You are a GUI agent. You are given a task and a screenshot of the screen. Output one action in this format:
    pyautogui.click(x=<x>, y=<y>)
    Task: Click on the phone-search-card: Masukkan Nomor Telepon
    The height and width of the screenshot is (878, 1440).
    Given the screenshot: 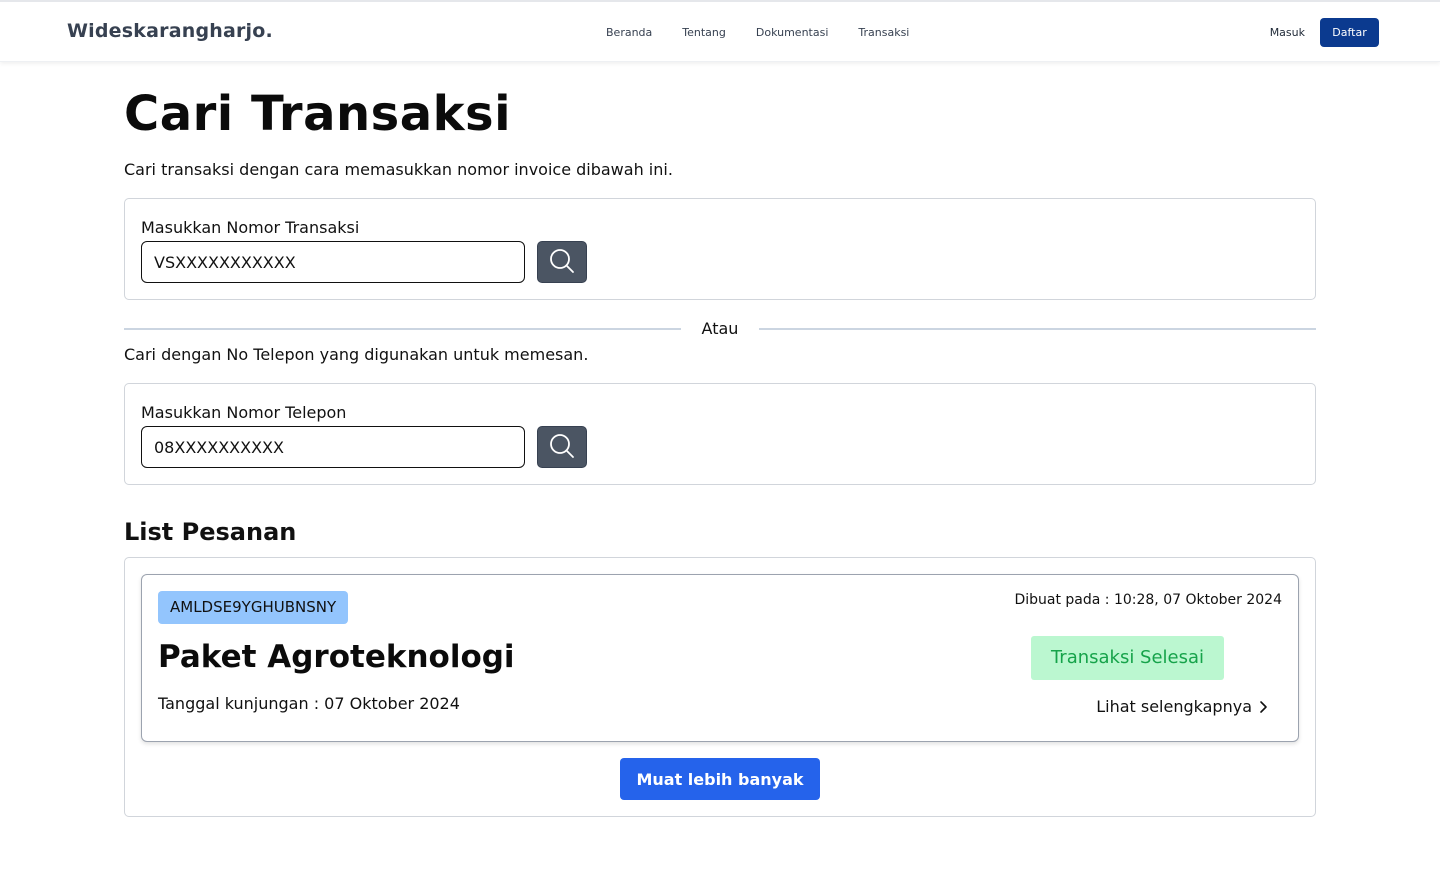 What is the action you would take?
    pyautogui.click(x=720, y=434)
    